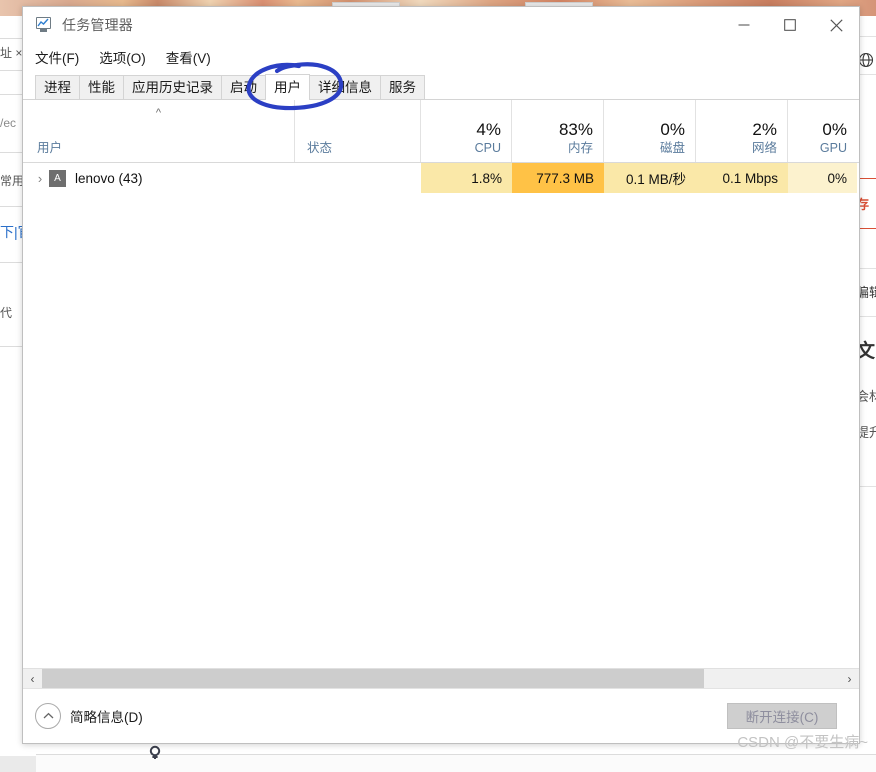 Image resolution: width=876 pixels, height=772 pixels. What do you see at coordinates (188, 57) in the screenshot?
I see `menu-item-view: 查看(V)` at bounding box center [188, 57].